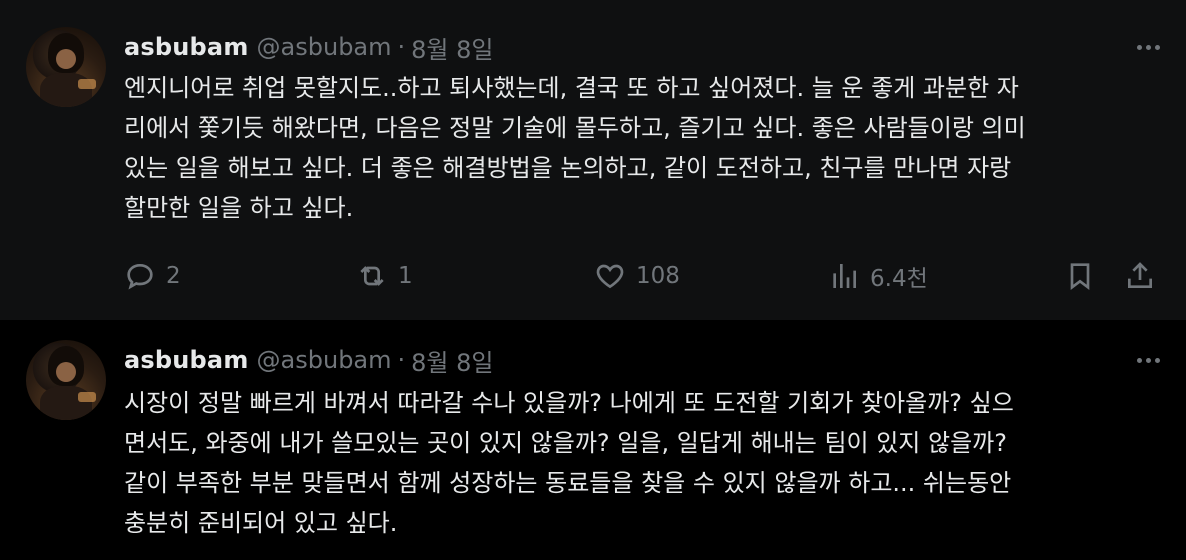  I want to click on like-count: 108, so click(658, 276).